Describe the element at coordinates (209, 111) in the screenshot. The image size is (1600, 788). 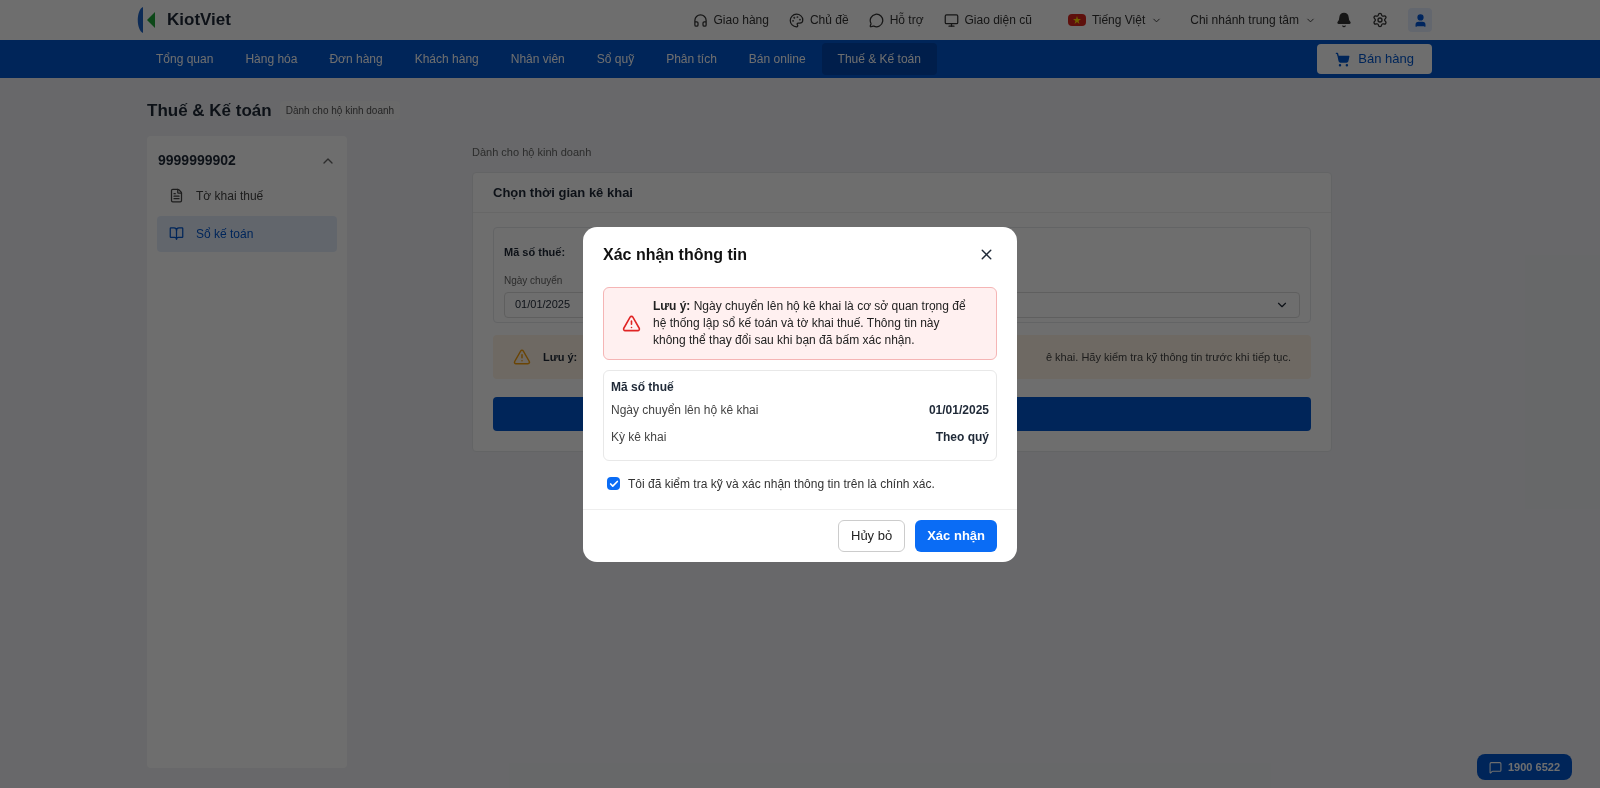
I see `page-title: Thuế & Kế toán` at that location.